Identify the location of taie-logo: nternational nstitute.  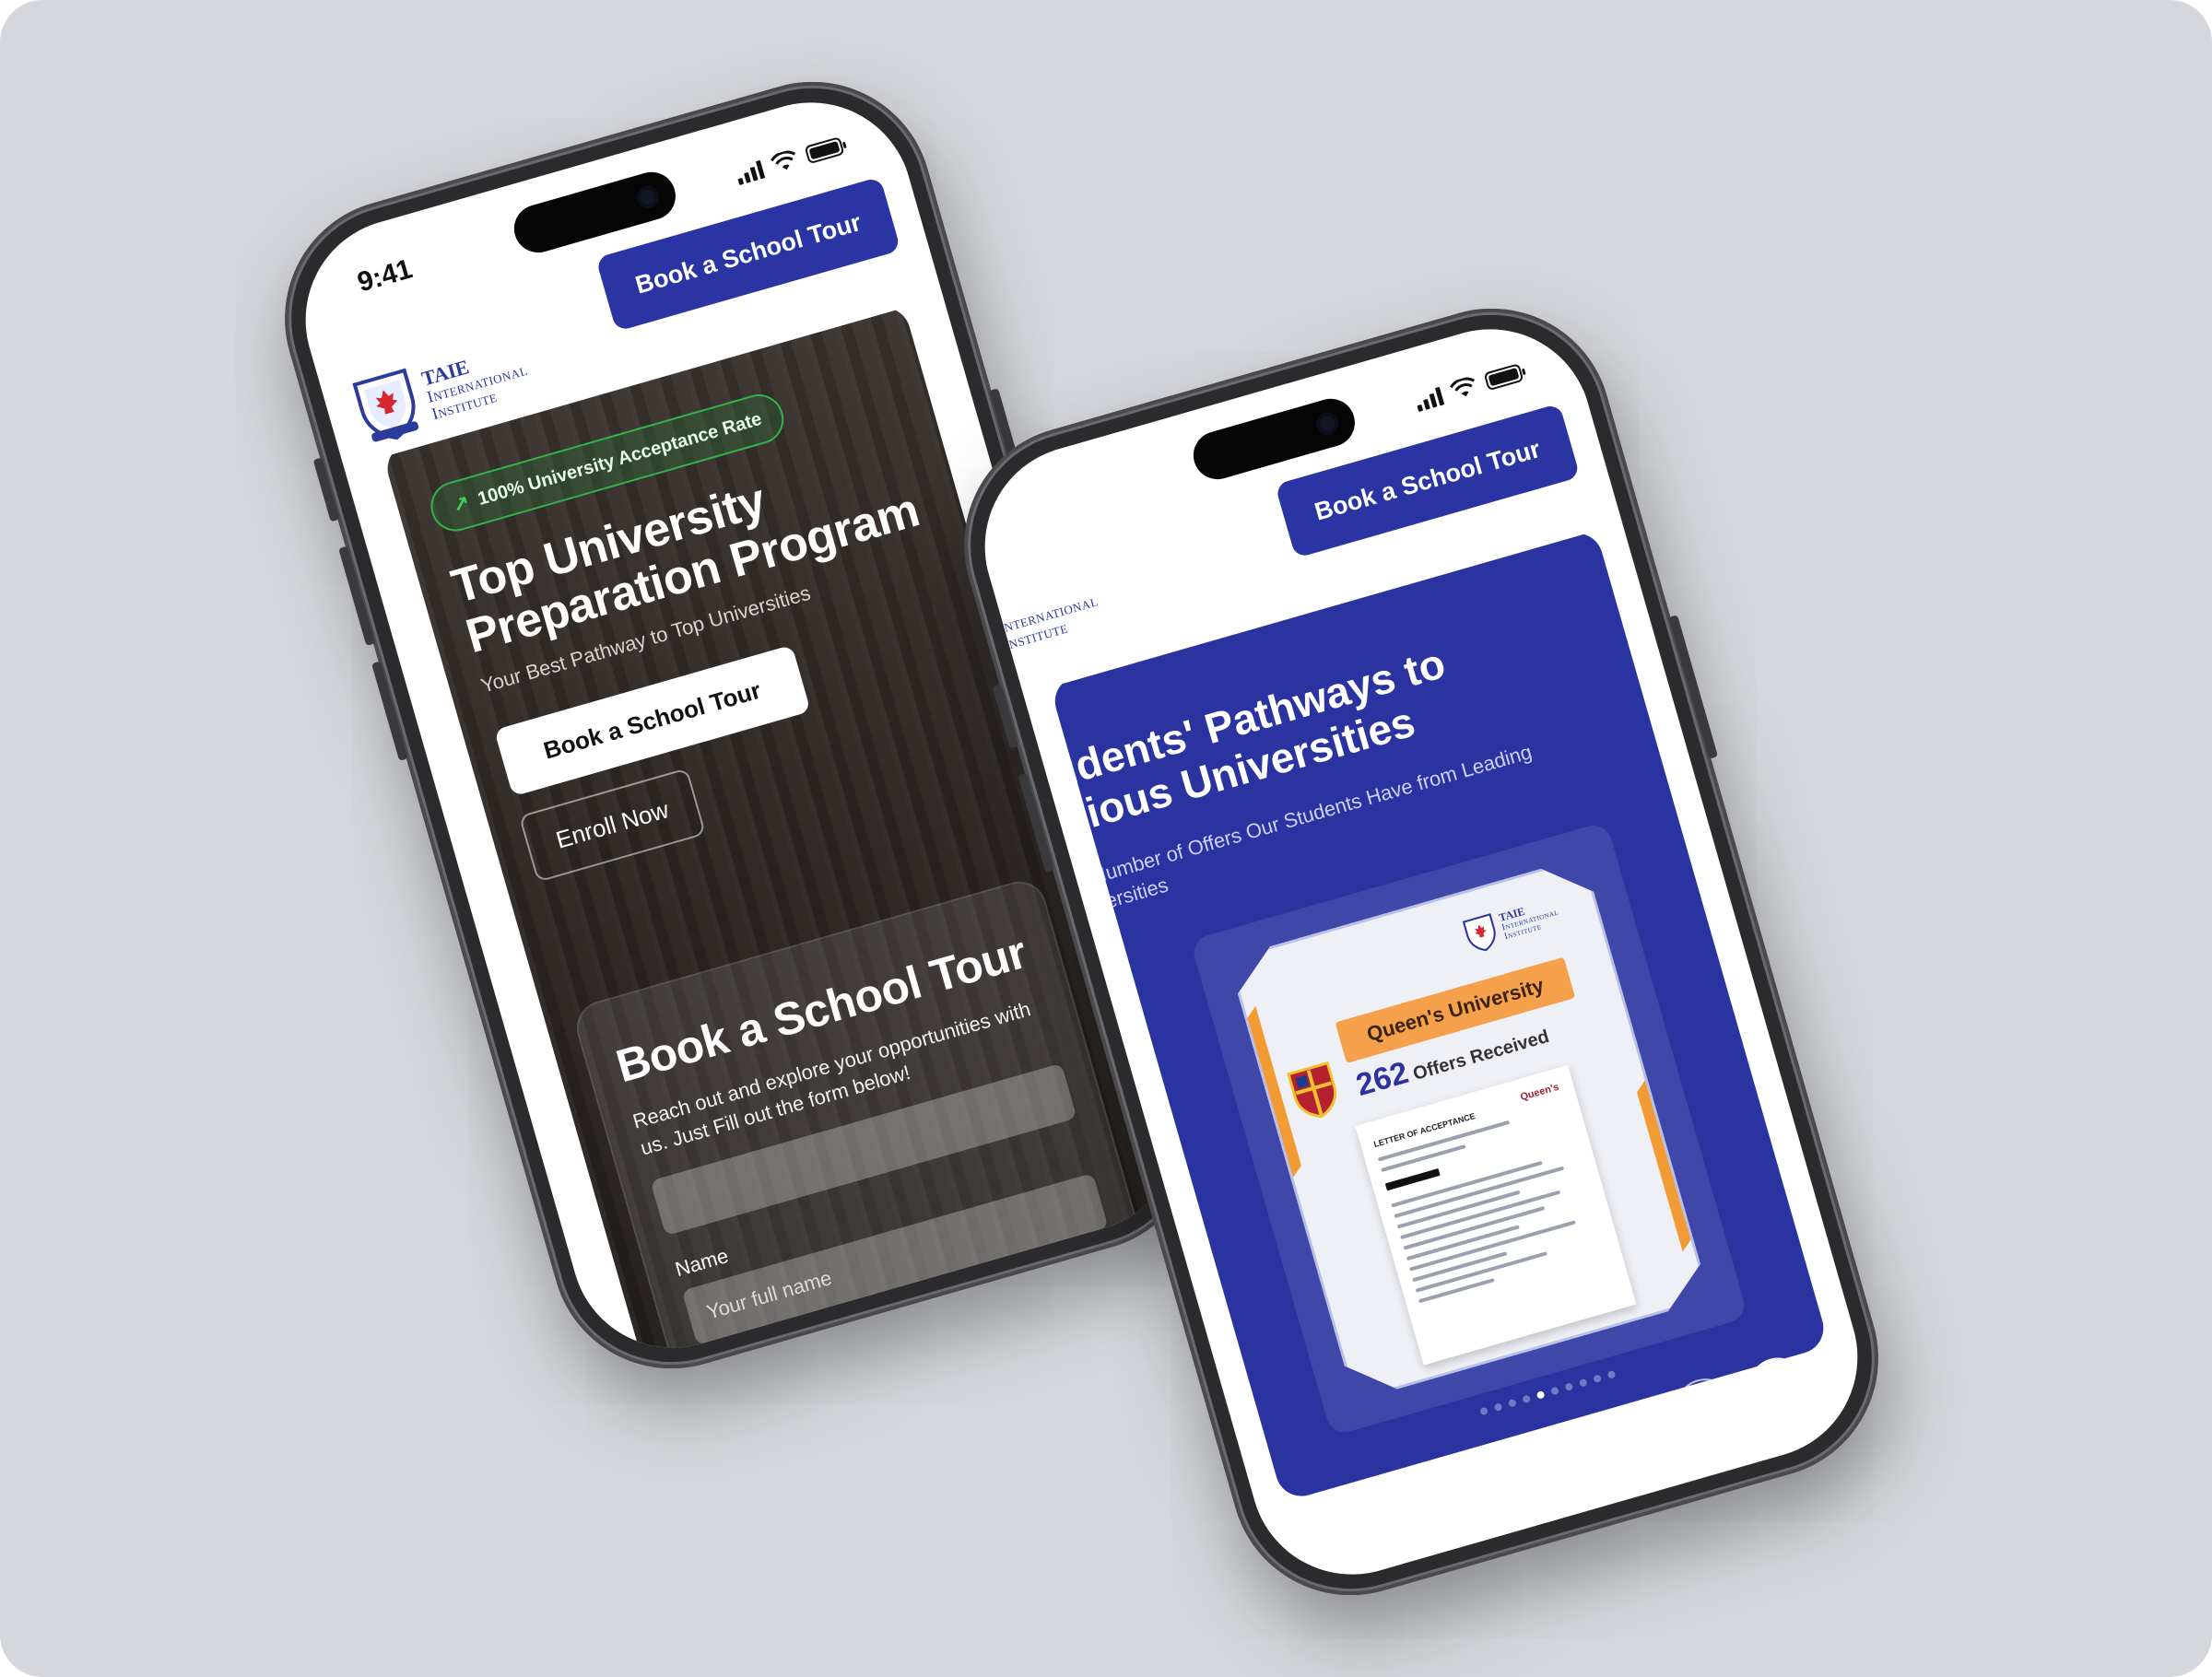
(1053, 621).